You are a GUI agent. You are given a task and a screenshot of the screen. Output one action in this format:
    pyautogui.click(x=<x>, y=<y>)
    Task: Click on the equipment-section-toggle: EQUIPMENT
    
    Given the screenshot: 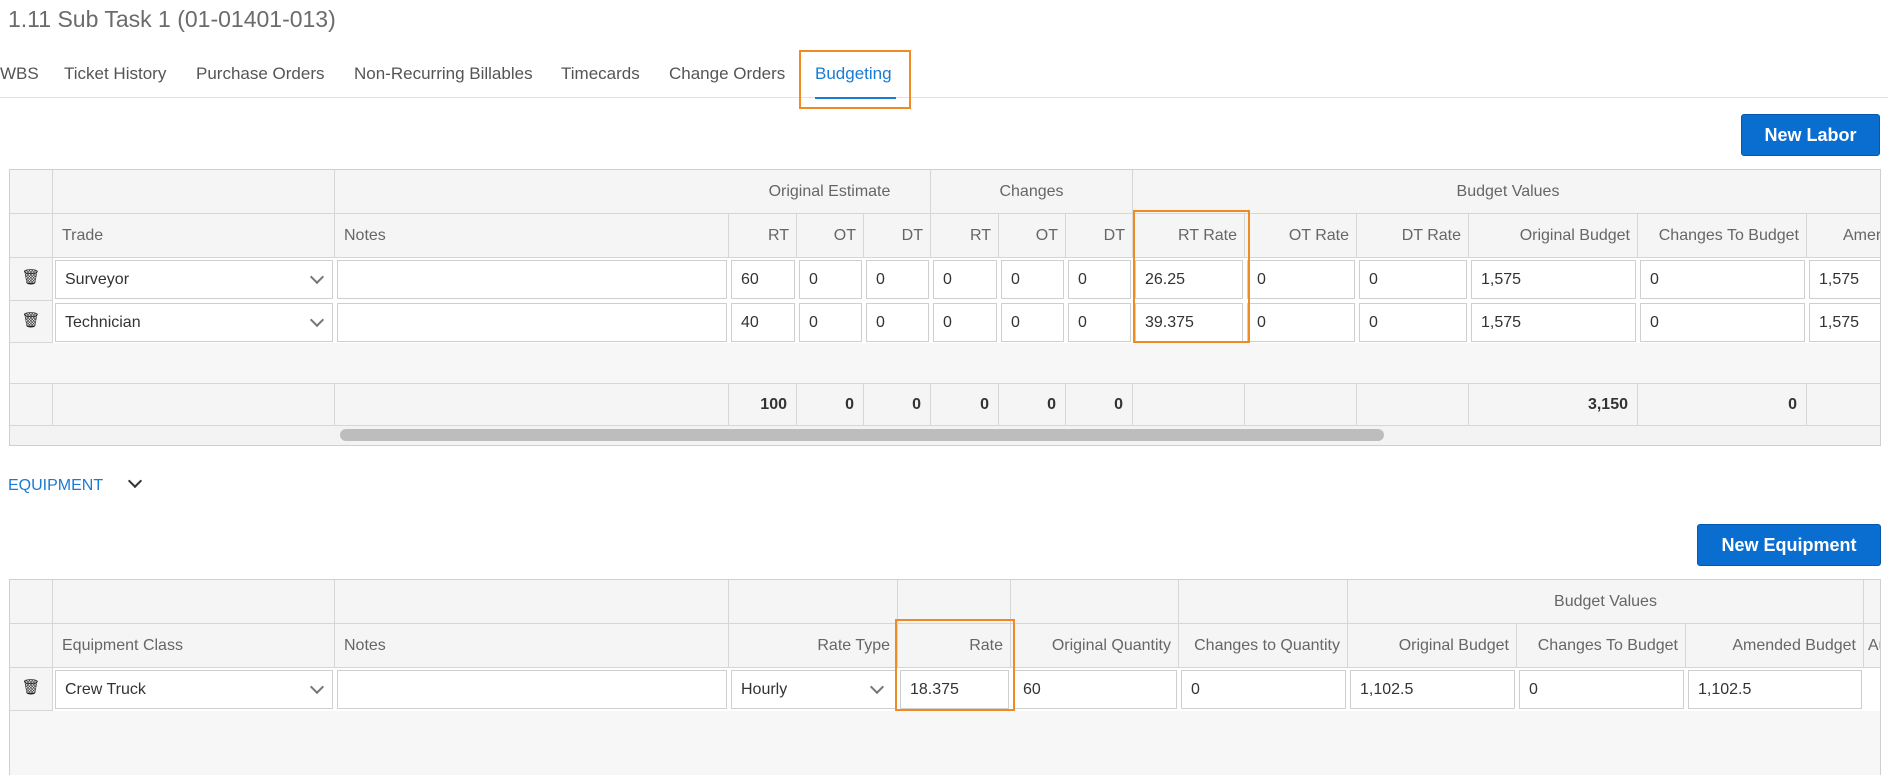 What is the action you would take?
    pyautogui.click(x=55, y=486)
    